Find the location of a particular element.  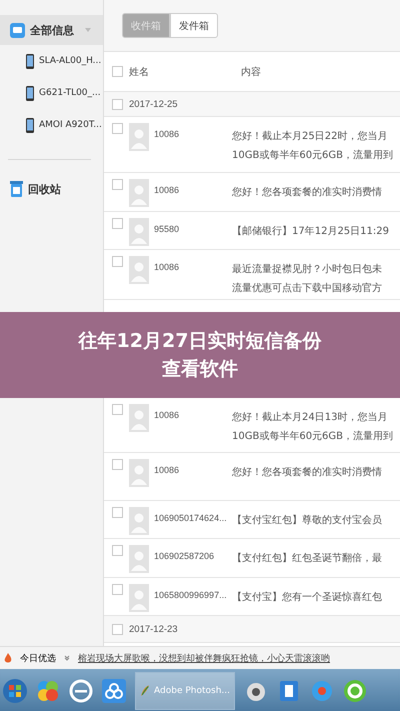

banner-title: 查看软件 is located at coordinates (200, 369).